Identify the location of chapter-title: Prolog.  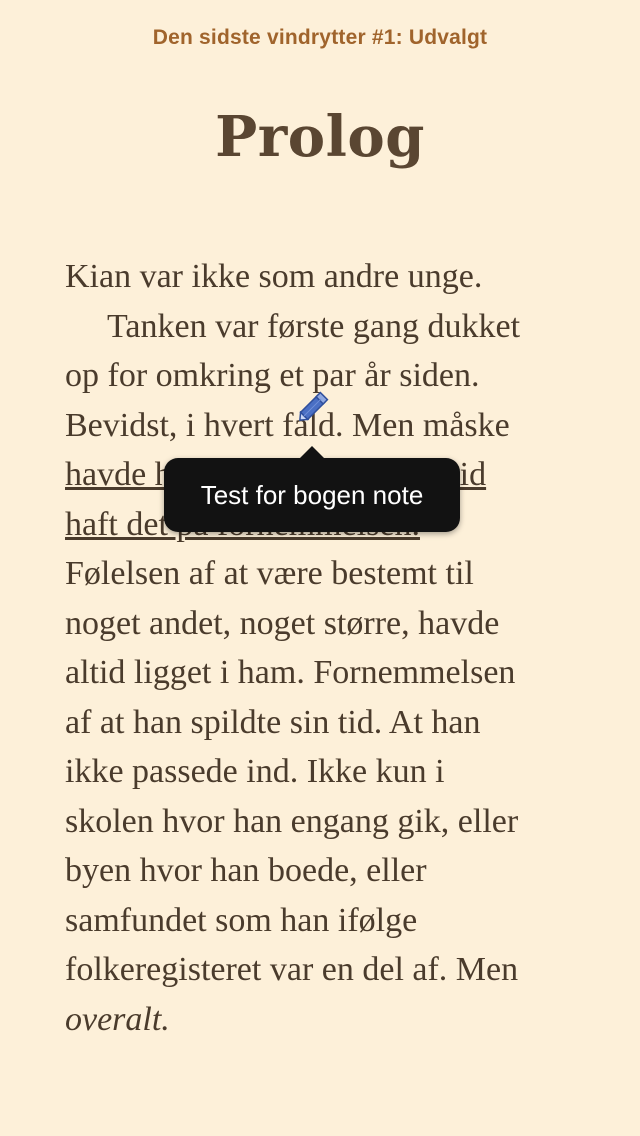
(320, 137).